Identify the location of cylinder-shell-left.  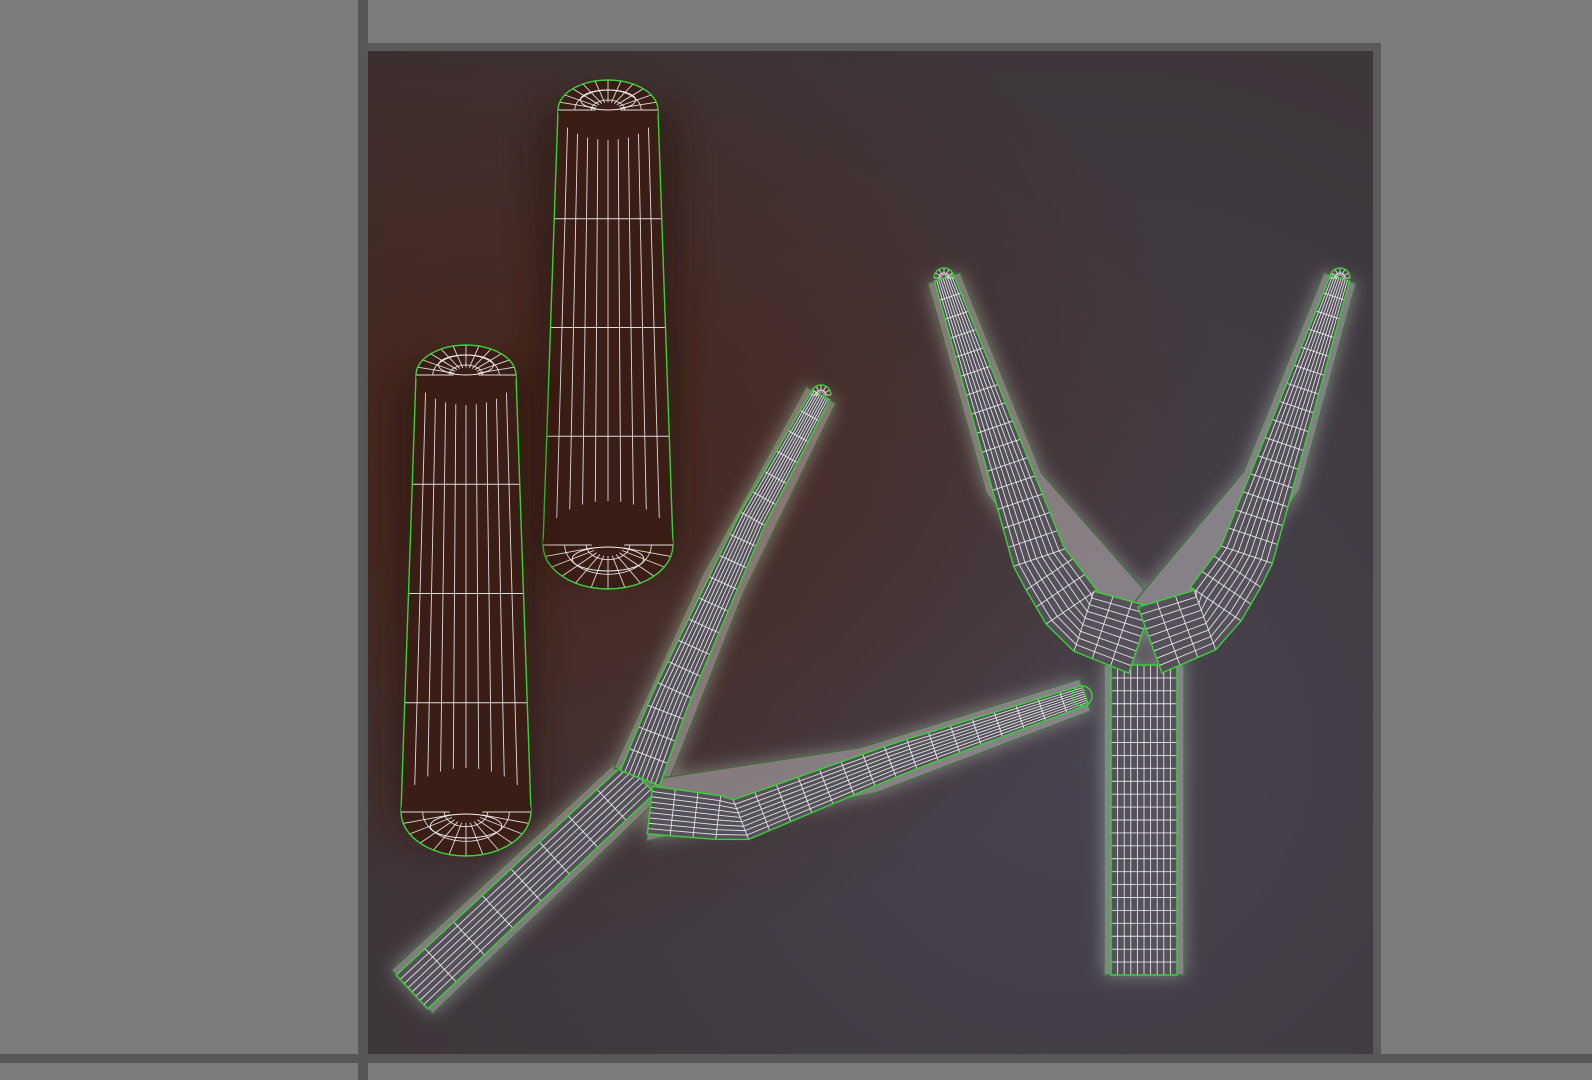
(466, 600).